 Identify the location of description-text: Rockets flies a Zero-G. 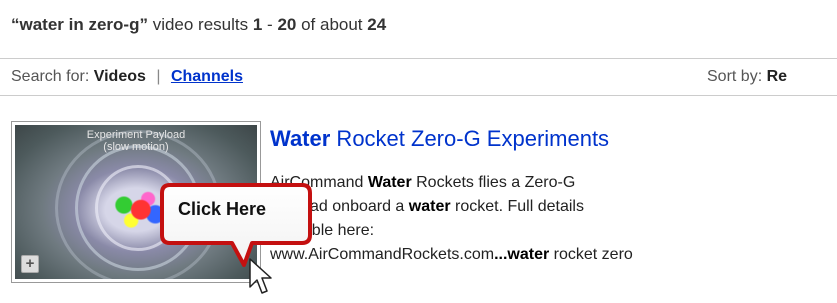
(493, 182).